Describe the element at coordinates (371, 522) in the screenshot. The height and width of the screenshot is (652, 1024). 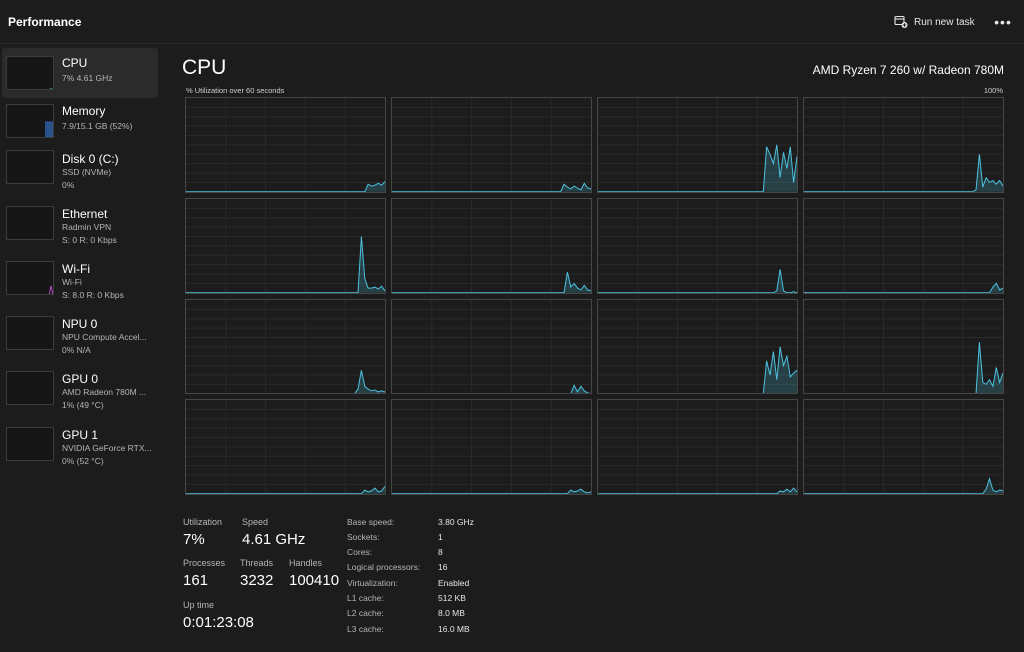
I see `spec-label: Base speed:` at that location.